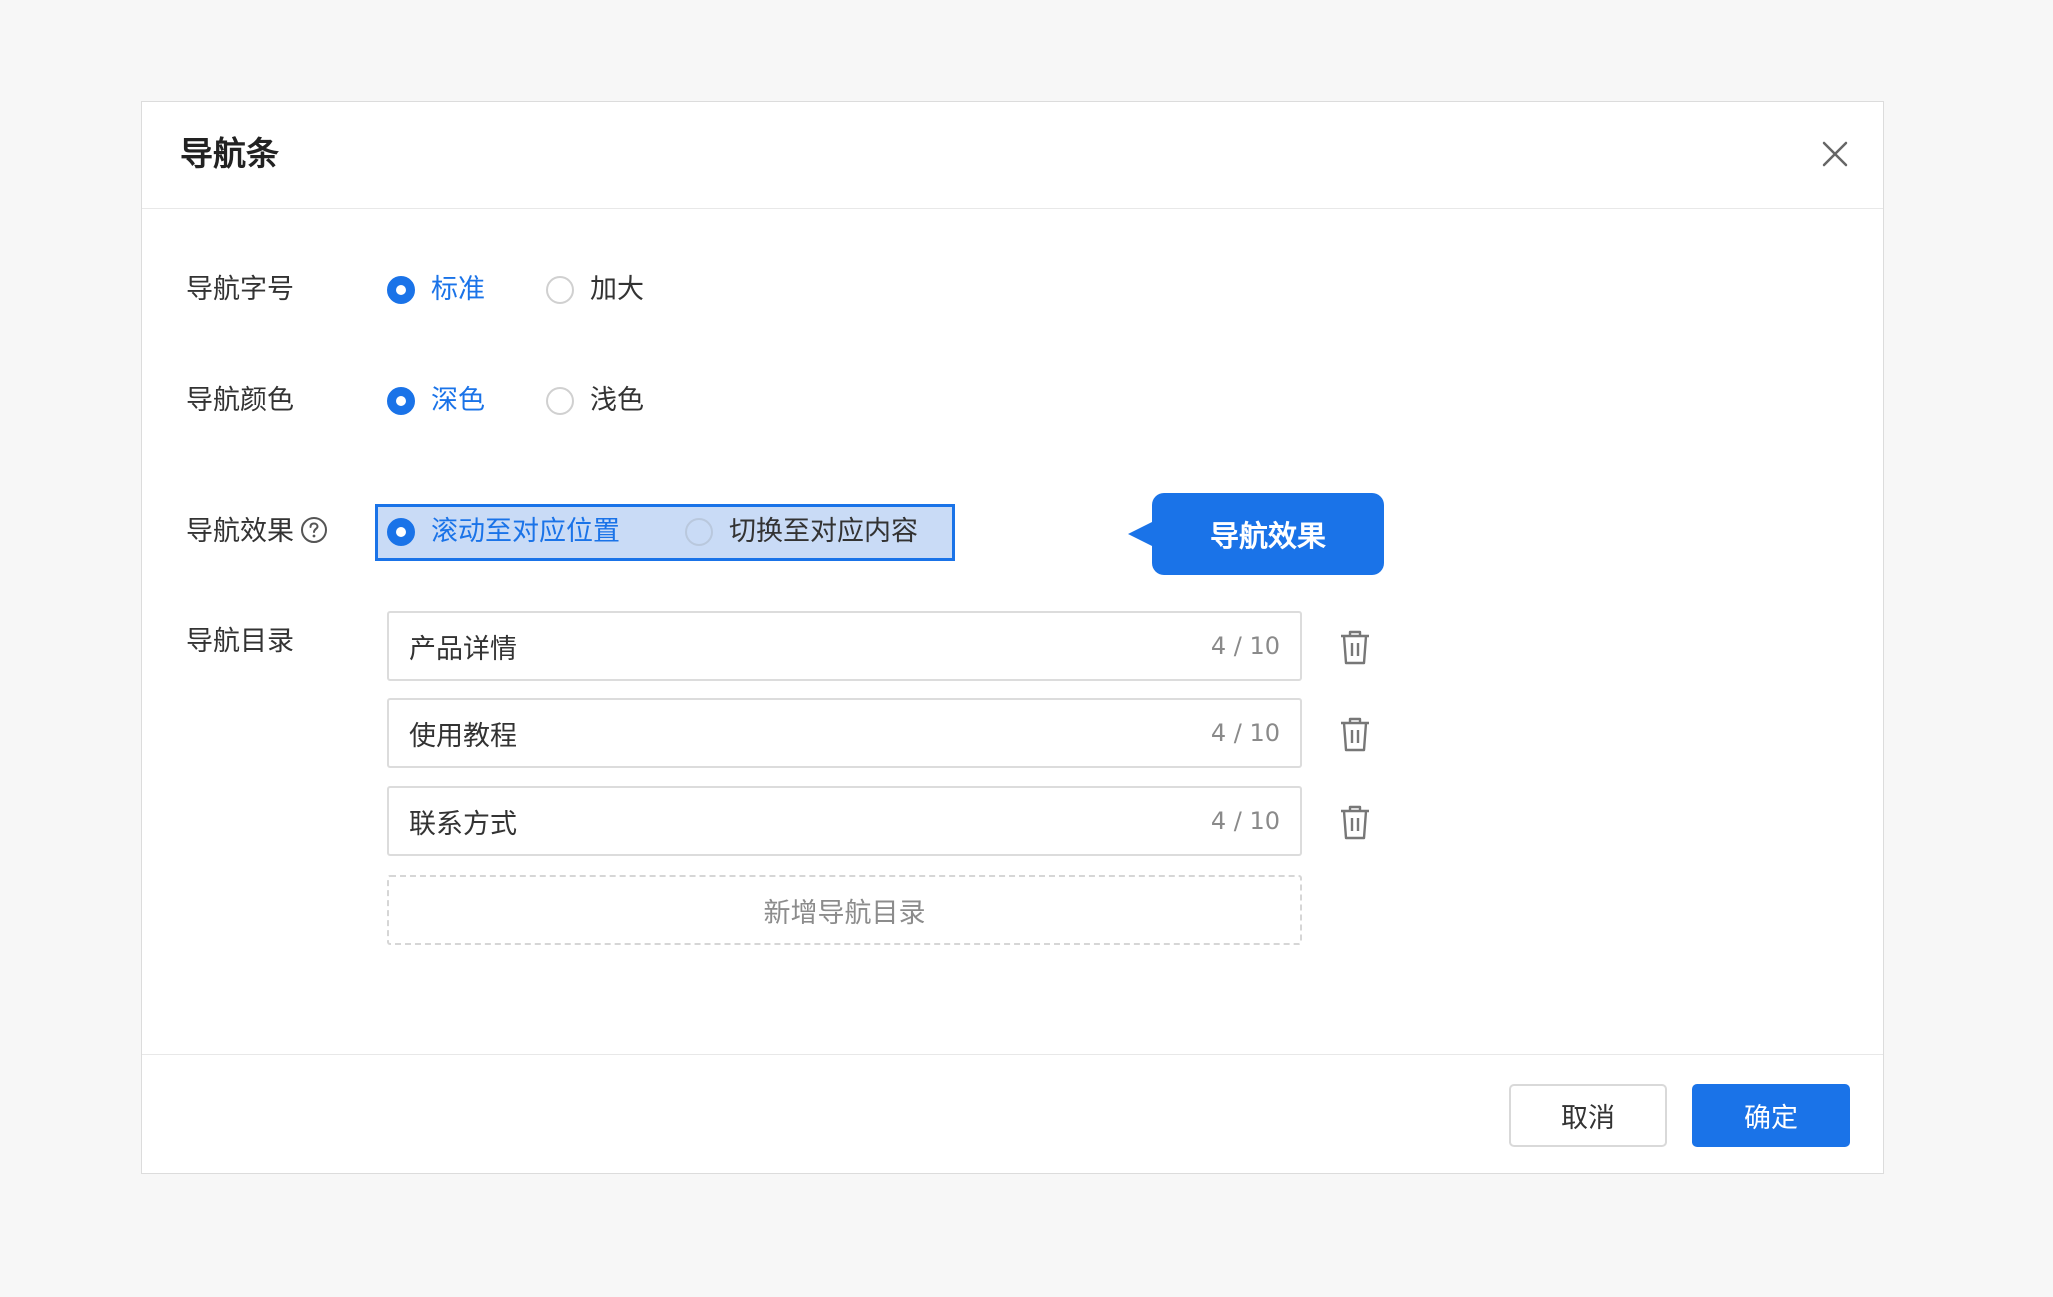 The width and height of the screenshot is (2053, 1297). I want to click on radio-label: 浅色, so click(617, 400).